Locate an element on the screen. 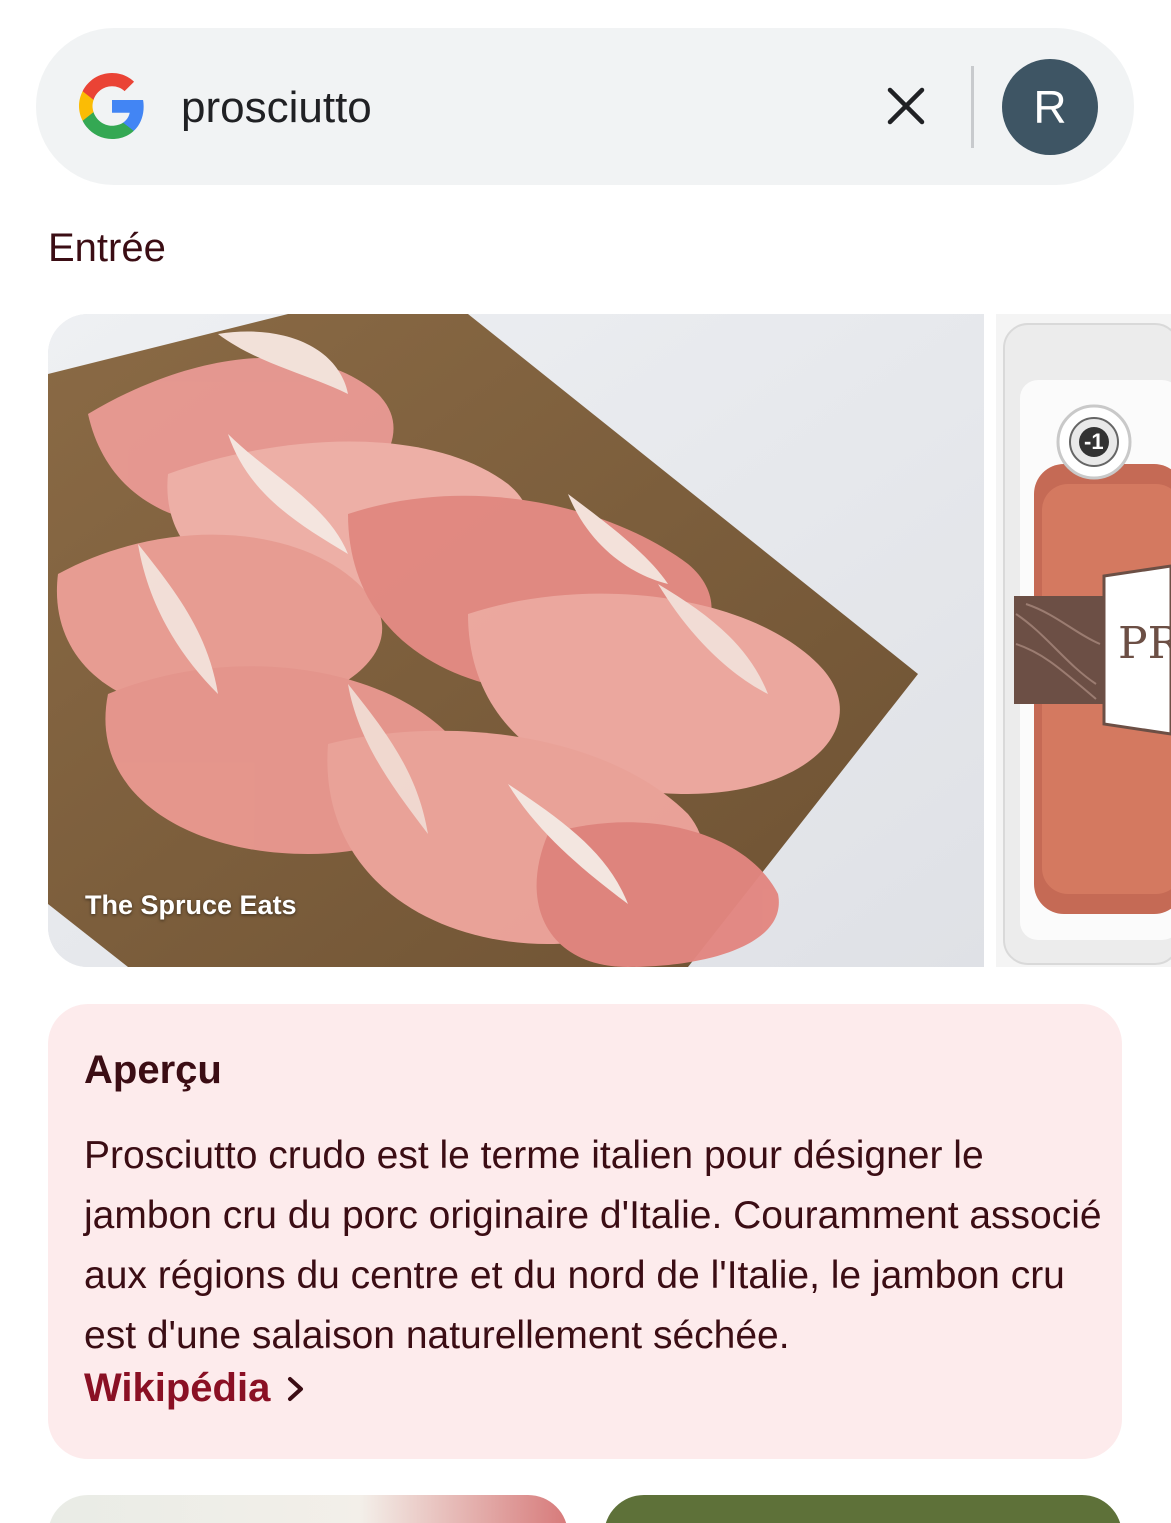 This screenshot has width=1171, height=1523. package-badge: -1 is located at coordinates (1094, 441).